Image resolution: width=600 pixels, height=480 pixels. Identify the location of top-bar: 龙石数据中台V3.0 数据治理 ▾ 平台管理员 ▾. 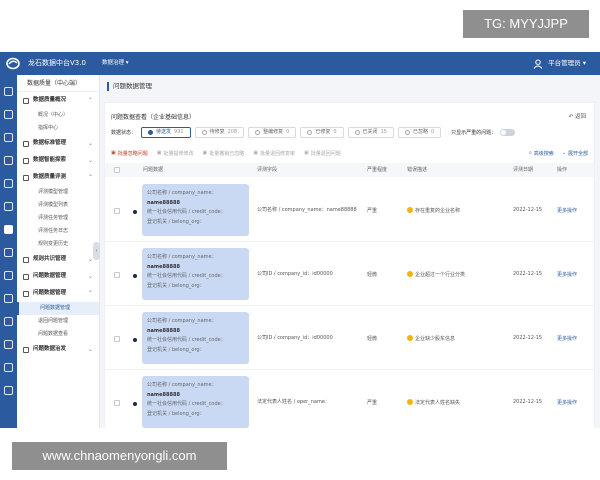
(300, 63).